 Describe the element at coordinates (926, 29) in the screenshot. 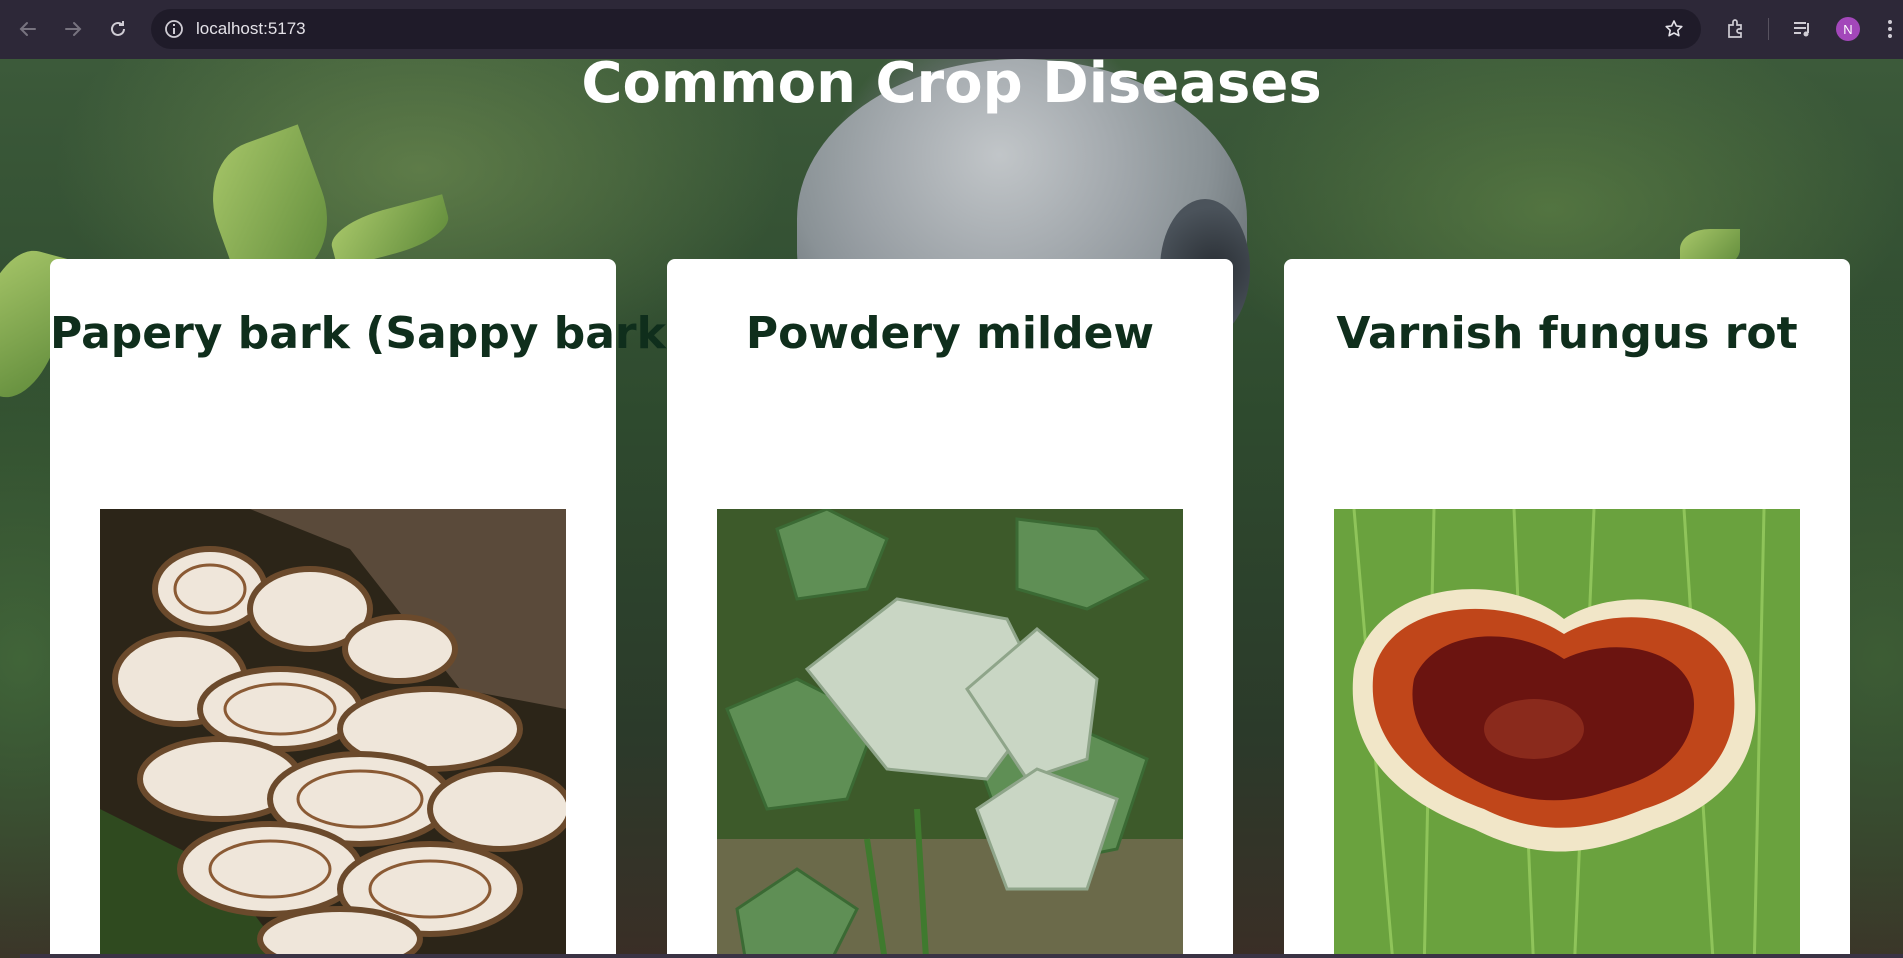

I see `address-bar: localhost:5173` at that location.